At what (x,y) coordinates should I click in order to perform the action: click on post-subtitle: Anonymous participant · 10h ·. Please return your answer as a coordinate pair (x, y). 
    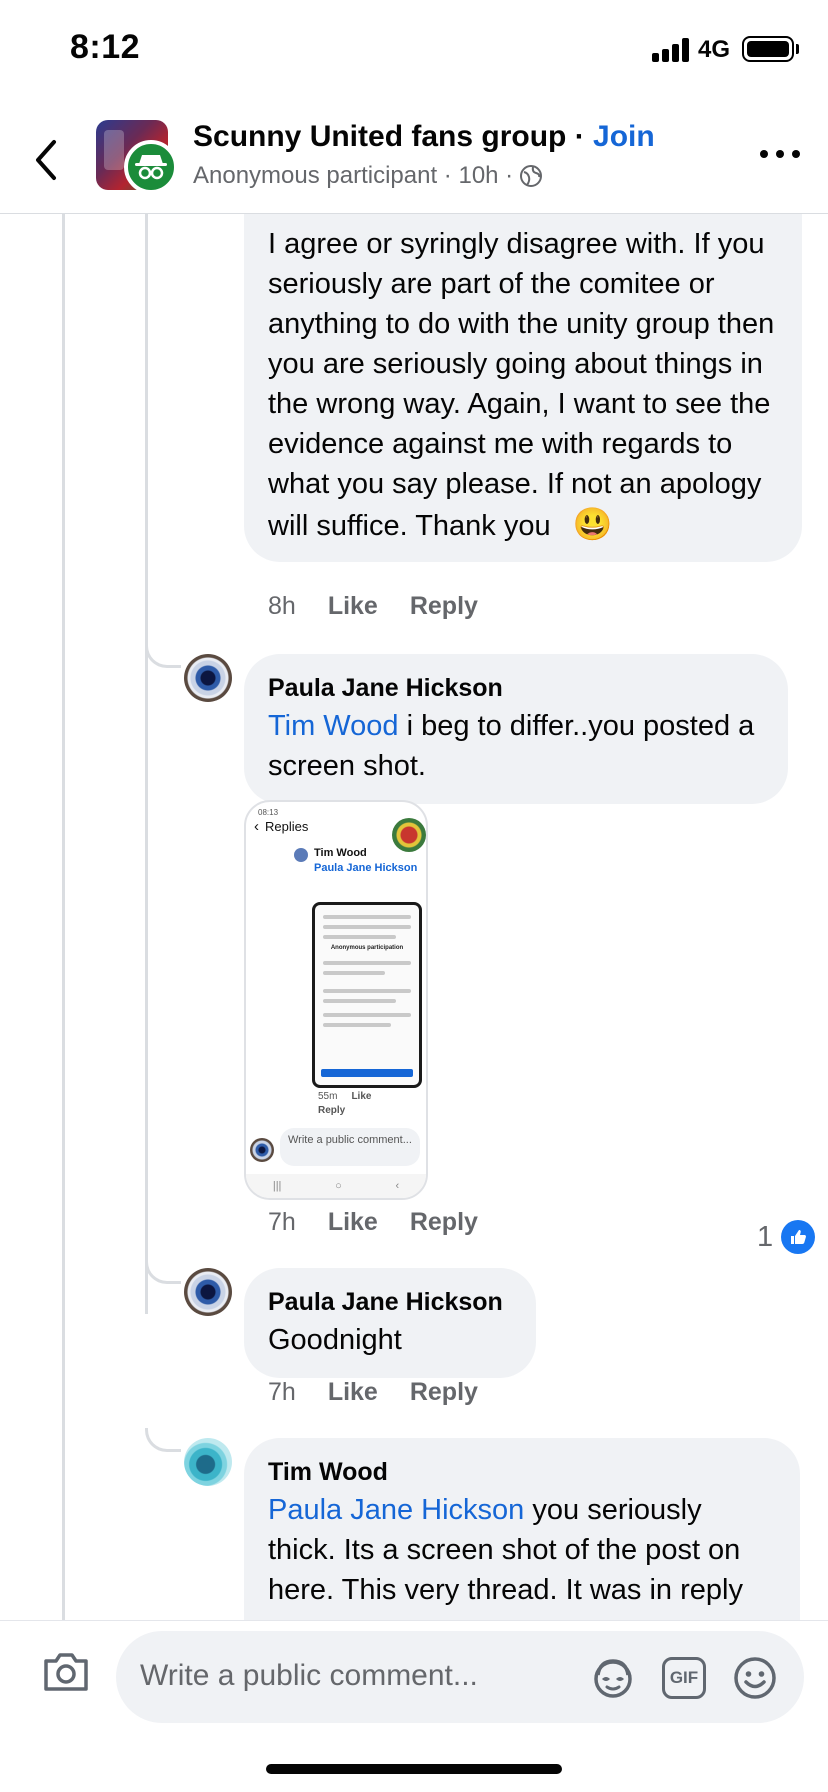
    Looking at the image, I should click on (368, 176).